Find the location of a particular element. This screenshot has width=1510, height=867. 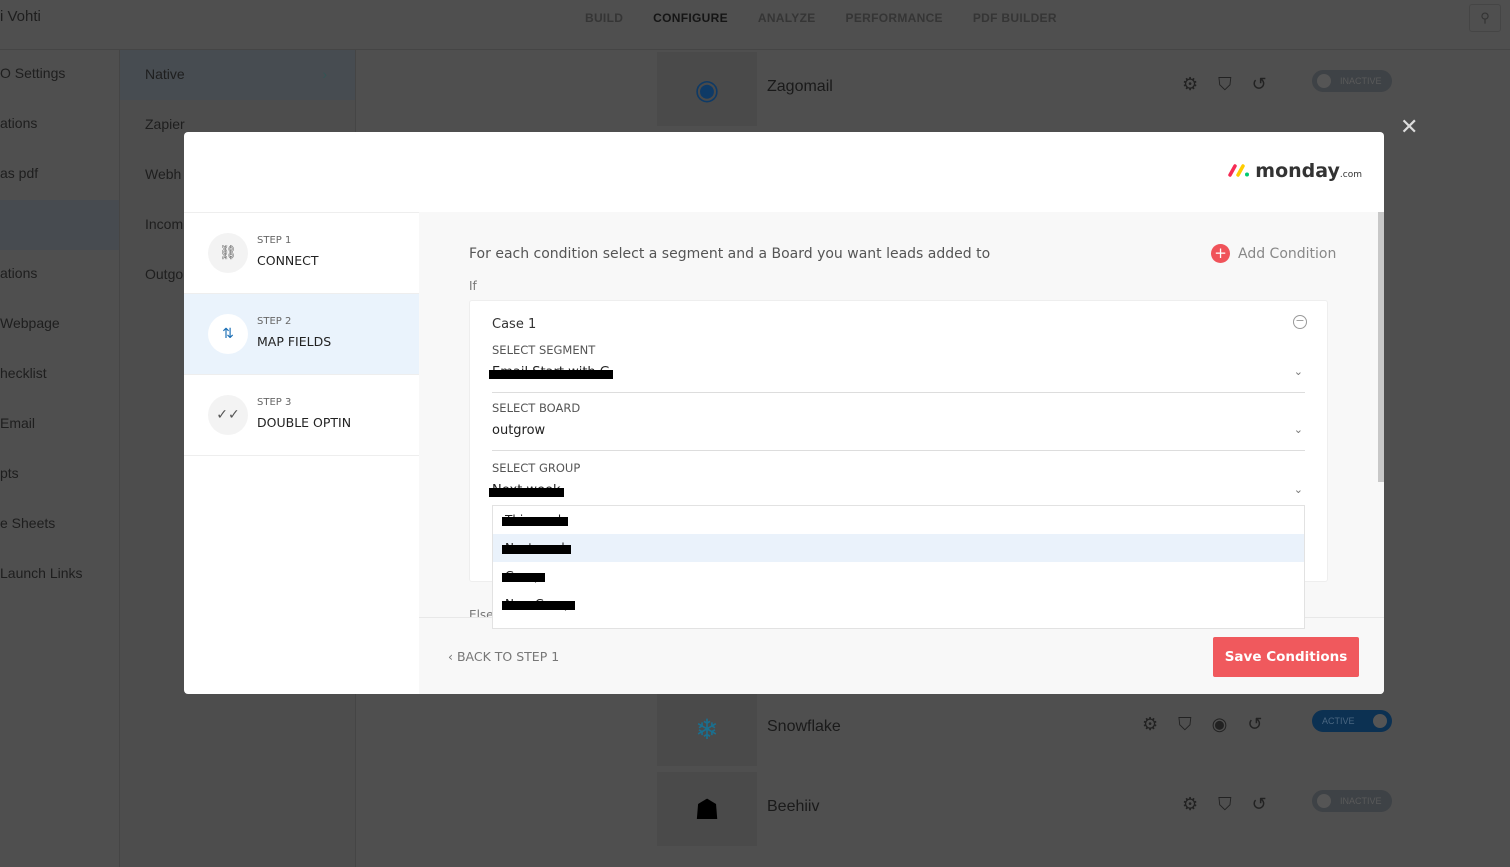

subnav-native: Native › is located at coordinates (237, 75).